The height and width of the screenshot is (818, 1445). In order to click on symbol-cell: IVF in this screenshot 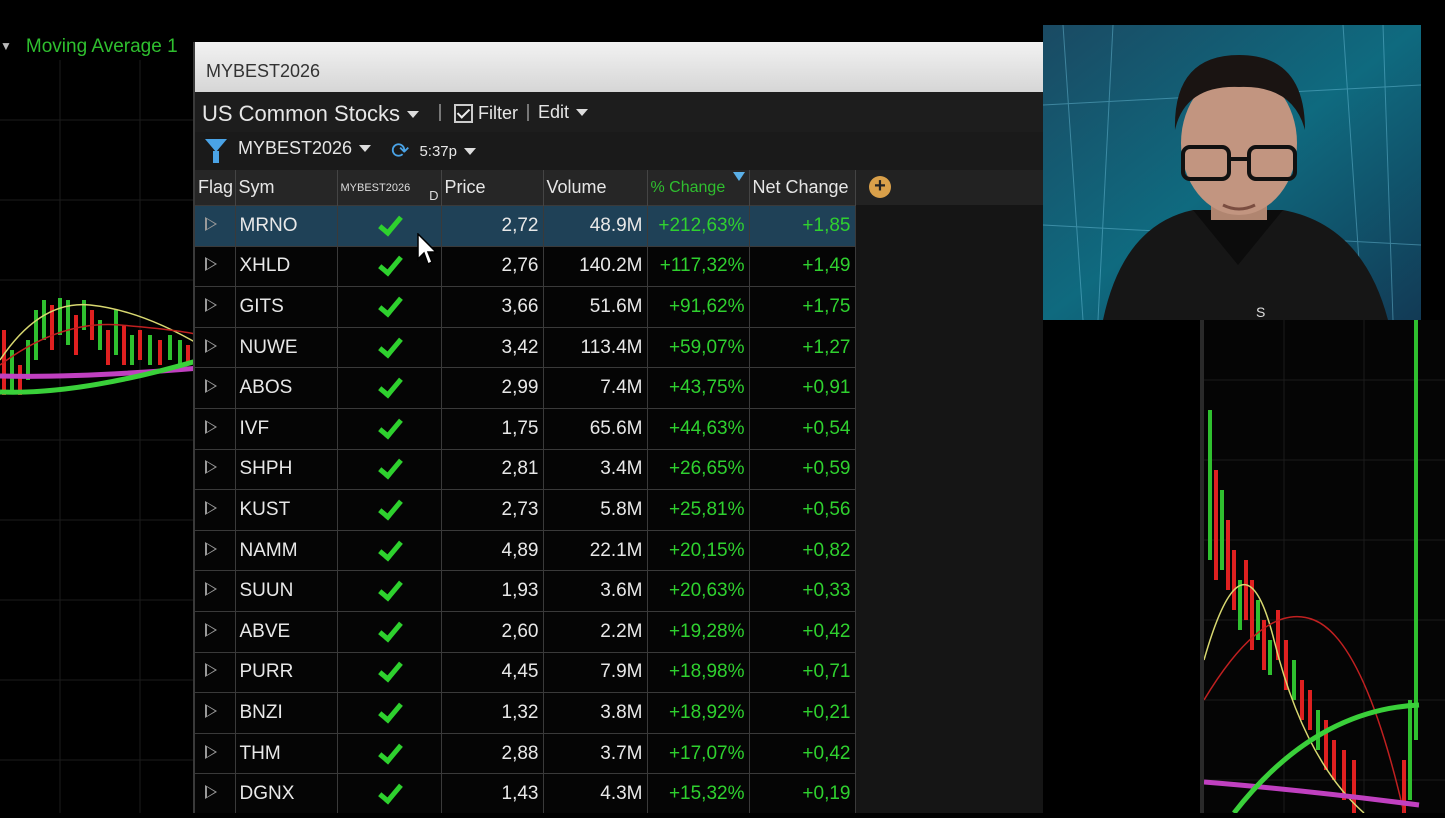, I will do `click(286, 428)`.